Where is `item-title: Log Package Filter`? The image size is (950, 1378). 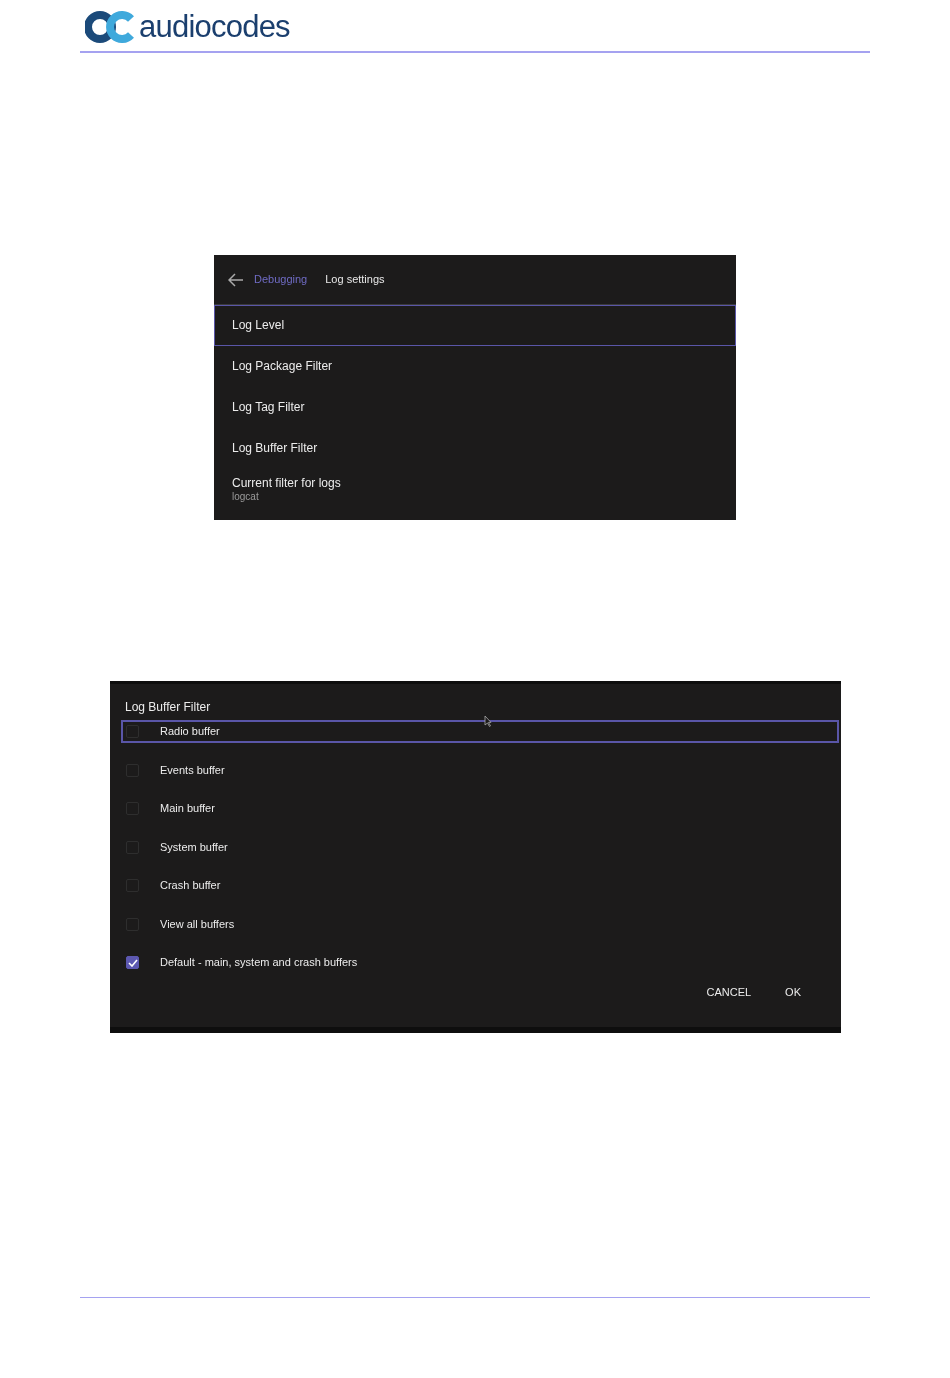 item-title: Log Package Filter is located at coordinates (283, 366).